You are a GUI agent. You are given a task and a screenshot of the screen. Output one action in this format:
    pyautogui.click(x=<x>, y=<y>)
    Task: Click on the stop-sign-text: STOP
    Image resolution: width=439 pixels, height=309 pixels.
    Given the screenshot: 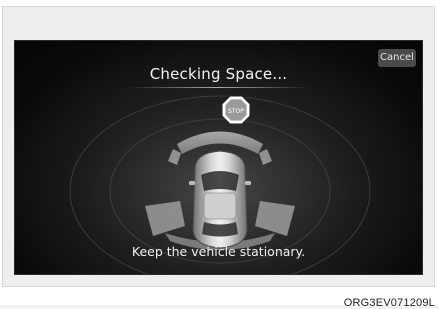 What is the action you would take?
    pyautogui.click(x=236, y=111)
    